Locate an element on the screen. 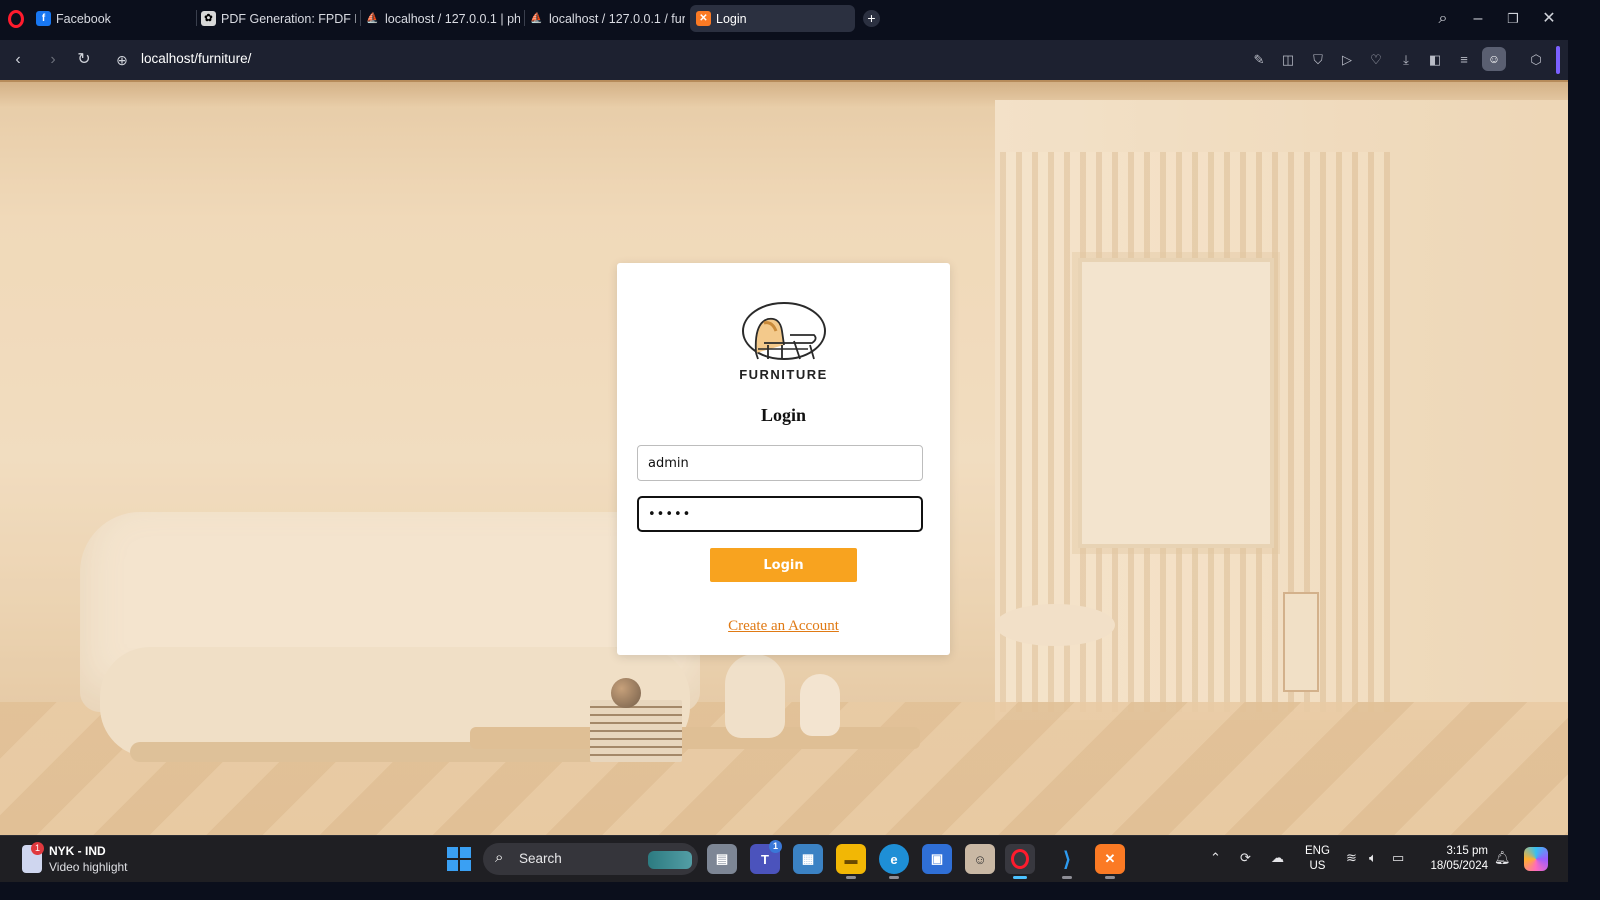 The width and height of the screenshot is (1600, 900). show-hidden-icons-icon: ⌃ is located at coordinates (1215, 858).